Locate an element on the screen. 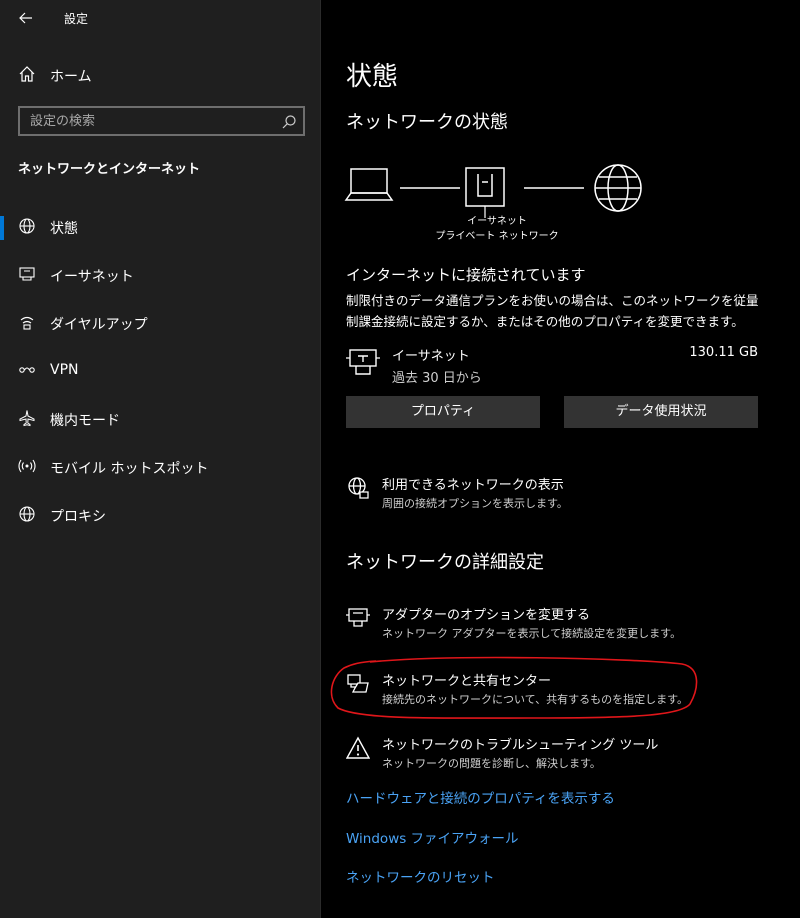 The width and height of the screenshot is (800, 918). search-icon is located at coordinates (289, 122).